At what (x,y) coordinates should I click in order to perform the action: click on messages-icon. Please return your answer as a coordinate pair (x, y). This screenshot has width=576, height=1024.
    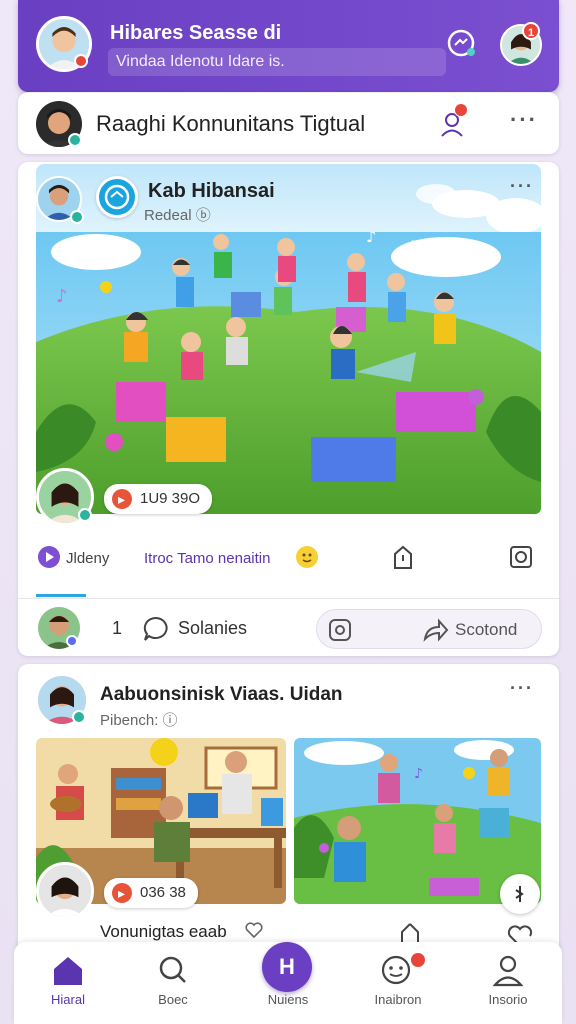
    Looking at the image, I should click on (461, 43).